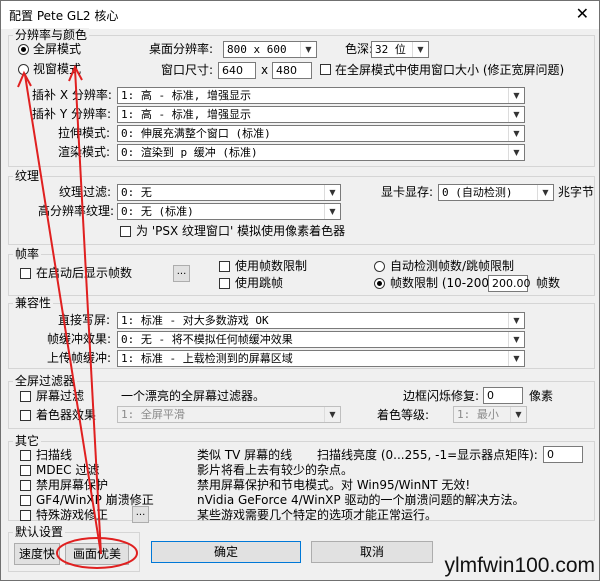 This screenshot has height=581, width=600. I want to click on scanlines-checkbox, so click(25, 455).